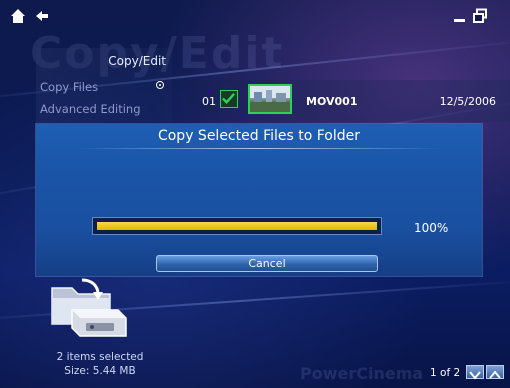  I want to click on menu-item-copy-files: Copy Files, so click(102, 87).